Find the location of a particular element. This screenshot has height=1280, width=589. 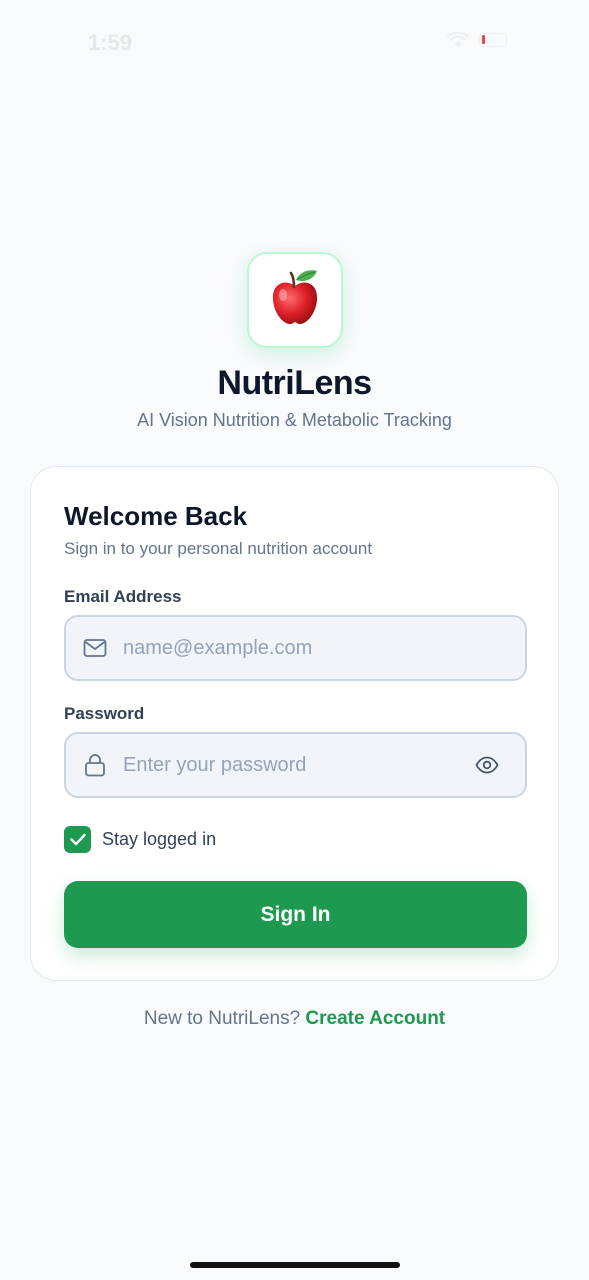

remember-row: Stay logged in is located at coordinates (140, 839).